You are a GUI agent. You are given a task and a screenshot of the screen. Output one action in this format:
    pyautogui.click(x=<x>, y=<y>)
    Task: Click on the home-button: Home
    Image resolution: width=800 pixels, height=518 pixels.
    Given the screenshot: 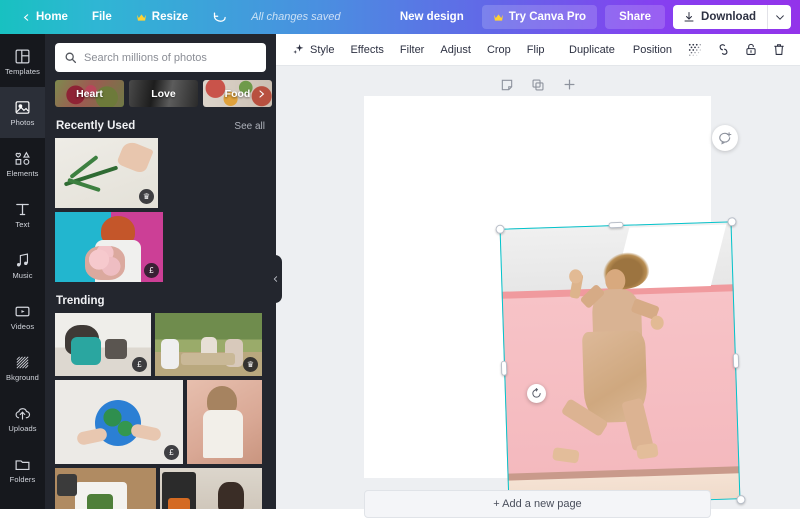 What is the action you would take?
    pyautogui.click(x=45, y=17)
    